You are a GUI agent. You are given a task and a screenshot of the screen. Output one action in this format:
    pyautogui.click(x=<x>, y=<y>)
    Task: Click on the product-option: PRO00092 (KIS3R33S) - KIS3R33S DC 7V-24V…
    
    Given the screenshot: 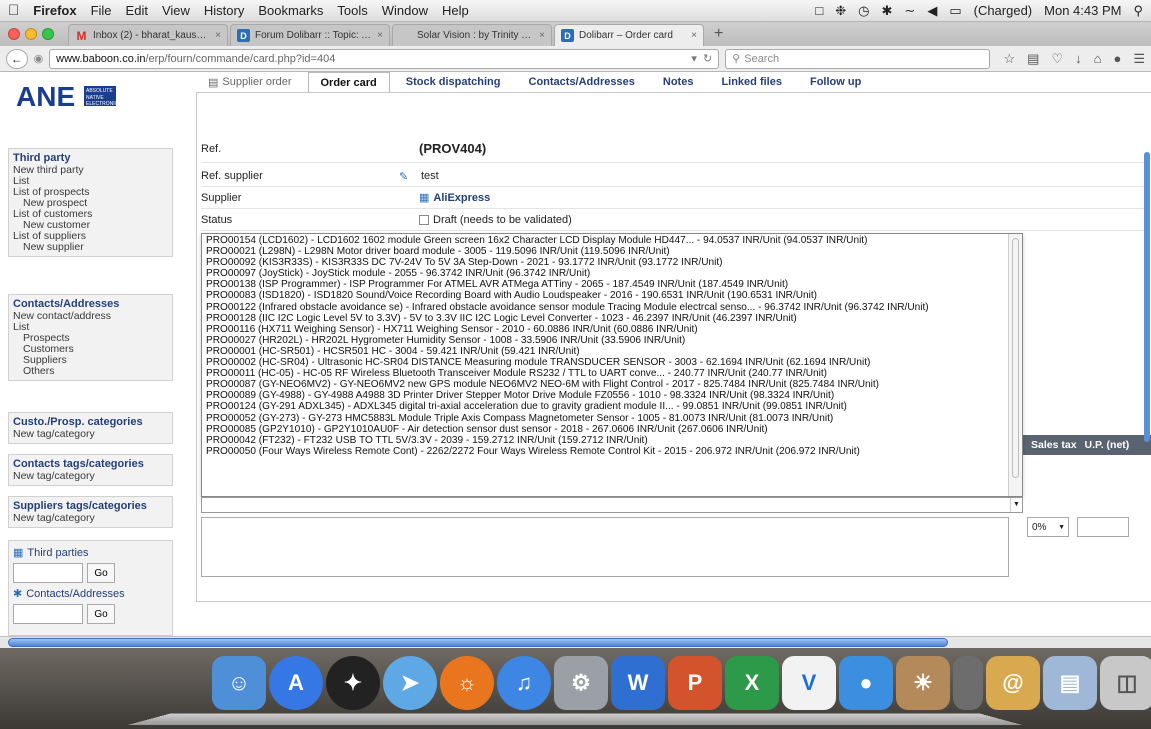 What is the action you would take?
    pyautogui.click(x=606, y=262)
    